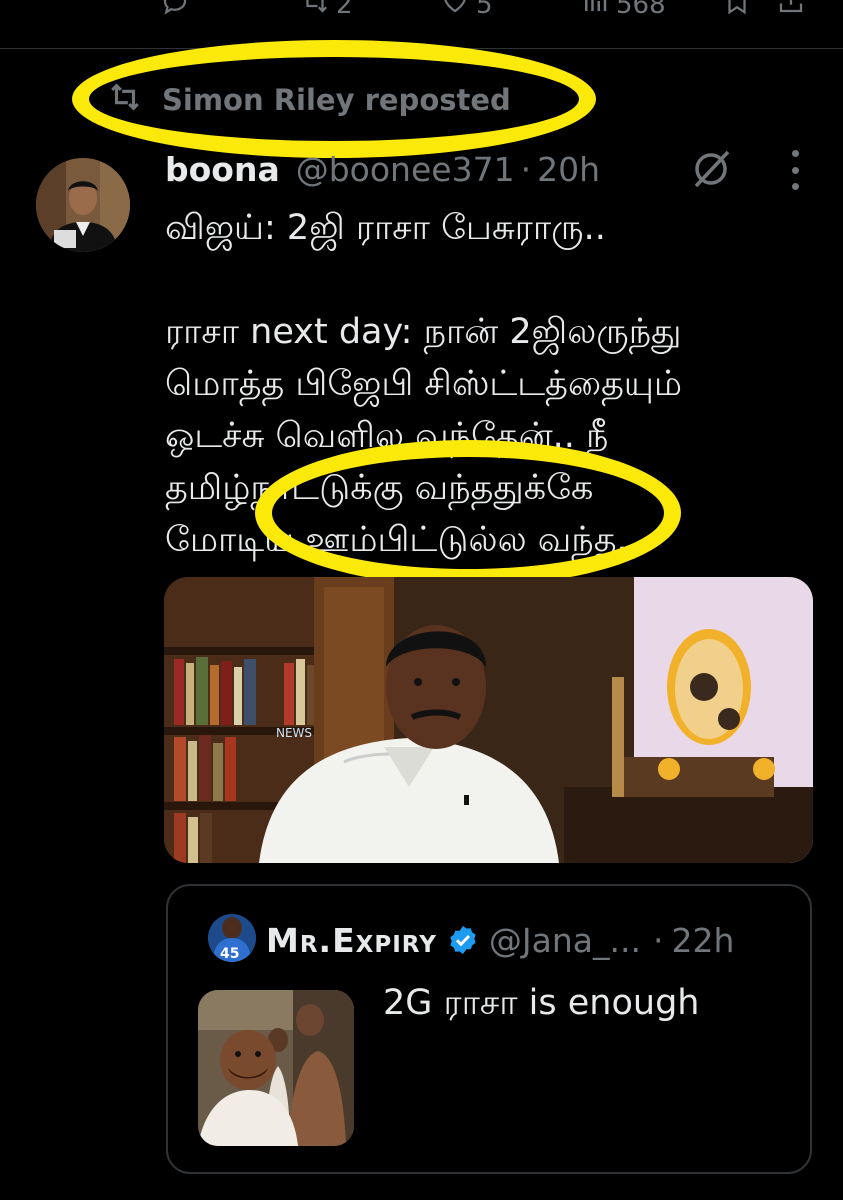 This screenshot has height=1200, width=843. I want to click on tweet-line: விஜய்: 2ஜி ராசா பேசுராரு.., so click(385, 228).